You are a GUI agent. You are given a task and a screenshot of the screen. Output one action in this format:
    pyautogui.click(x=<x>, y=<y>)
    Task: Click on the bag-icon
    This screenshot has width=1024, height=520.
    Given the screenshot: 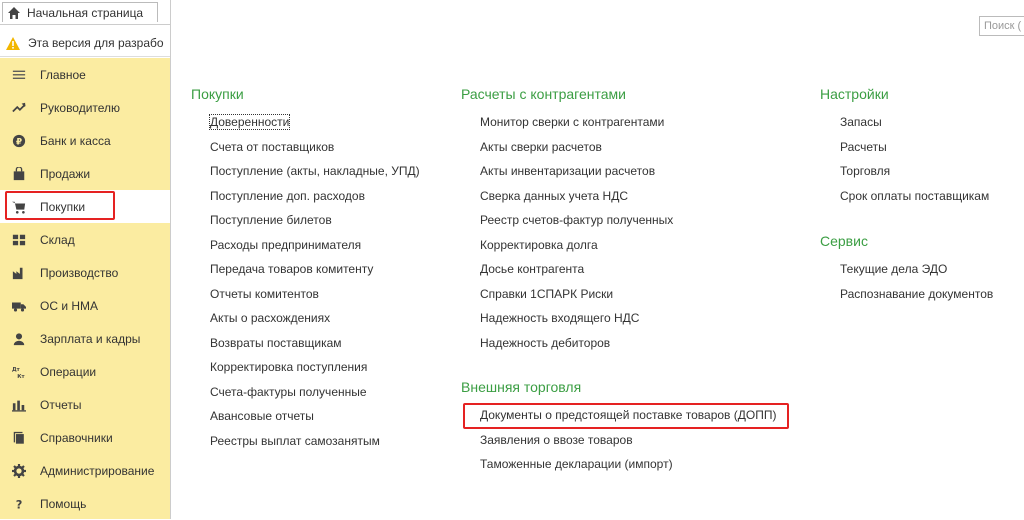 What is the action you would take?
    pyautogui.click(x=19, y=174)
    